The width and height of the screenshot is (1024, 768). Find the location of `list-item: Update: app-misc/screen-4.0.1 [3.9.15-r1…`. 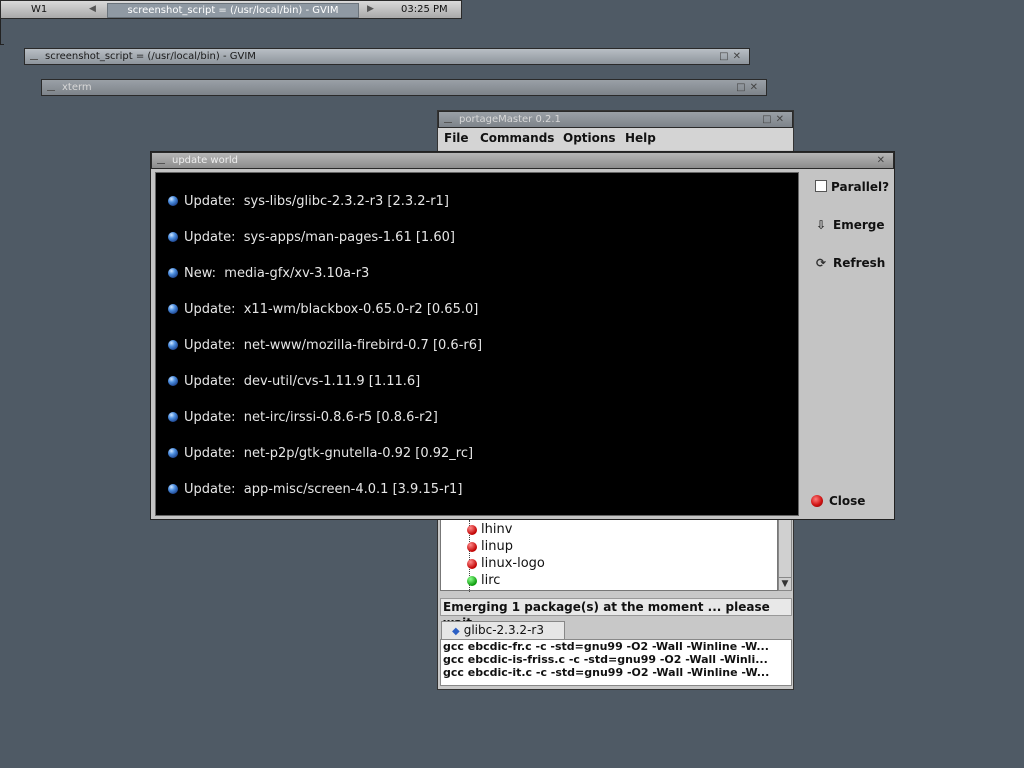

list-item: Update: app-misc/screen-4.0.1 [3.9.15-r1… is located at coordinates (315, 490).